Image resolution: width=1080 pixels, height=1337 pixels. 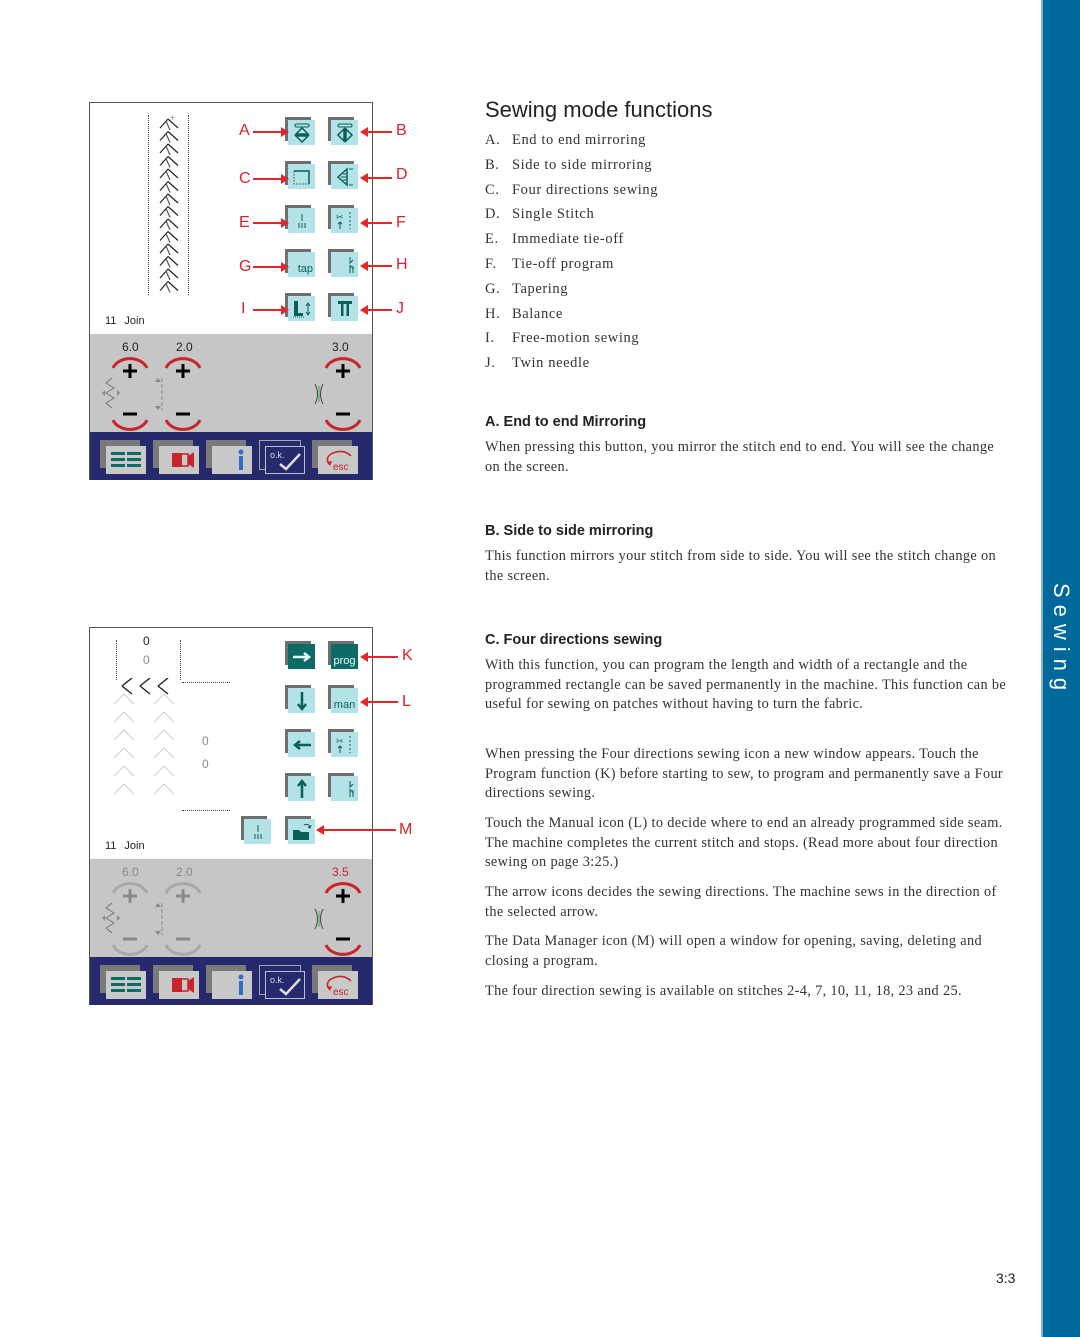 What do you see at coordinates (300, 307) in the screenshot?
I see `free-motion-button` at bounding box center [300, 307].